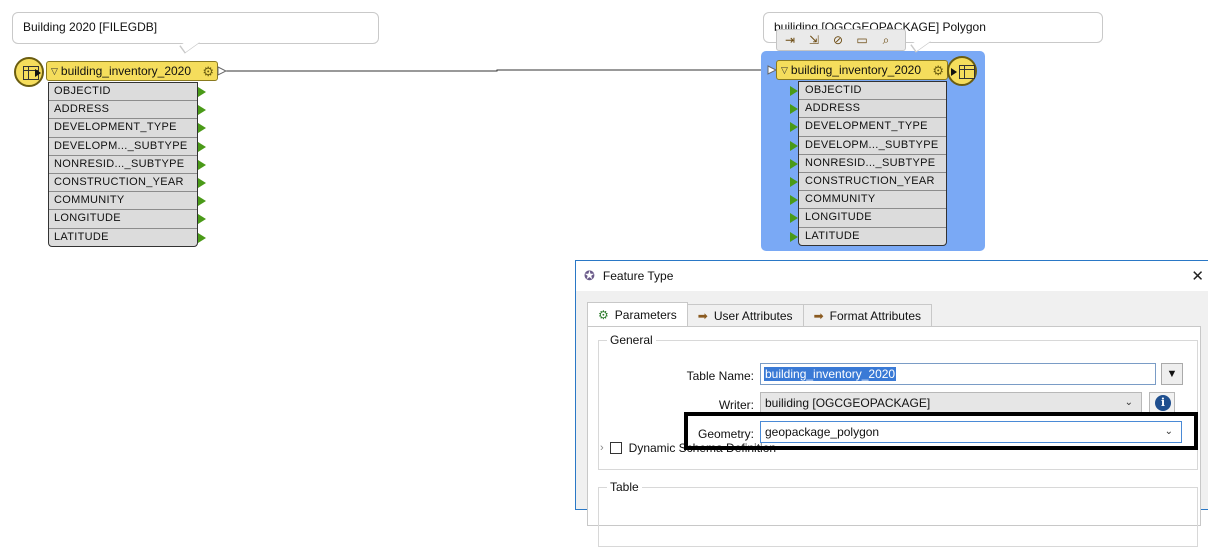  I want to click on attribute-name: ADDRESS, so click(82, 109).